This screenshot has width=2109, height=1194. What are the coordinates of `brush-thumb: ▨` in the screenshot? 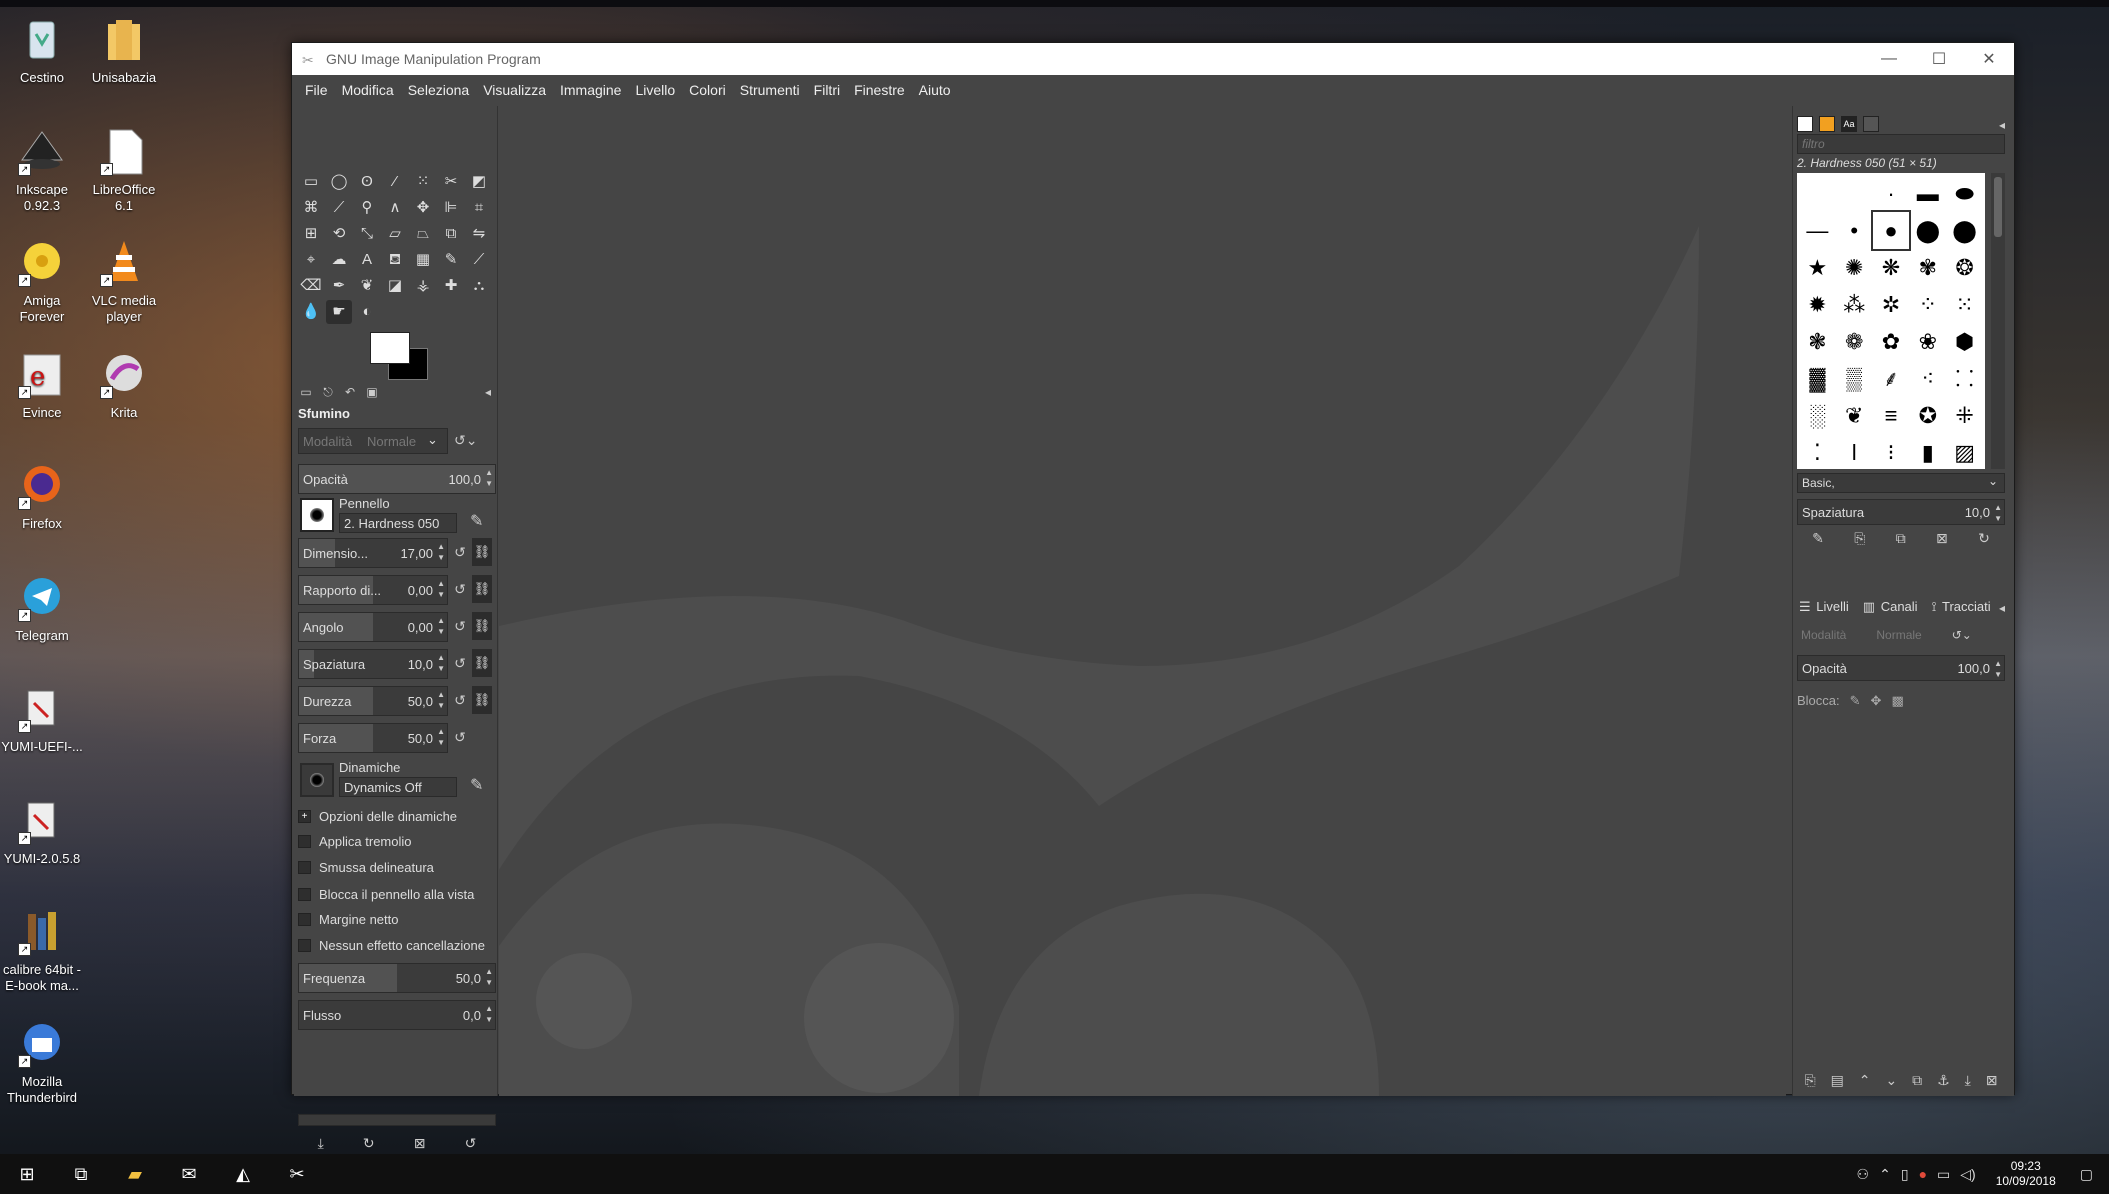 It's located at (1964, 452).